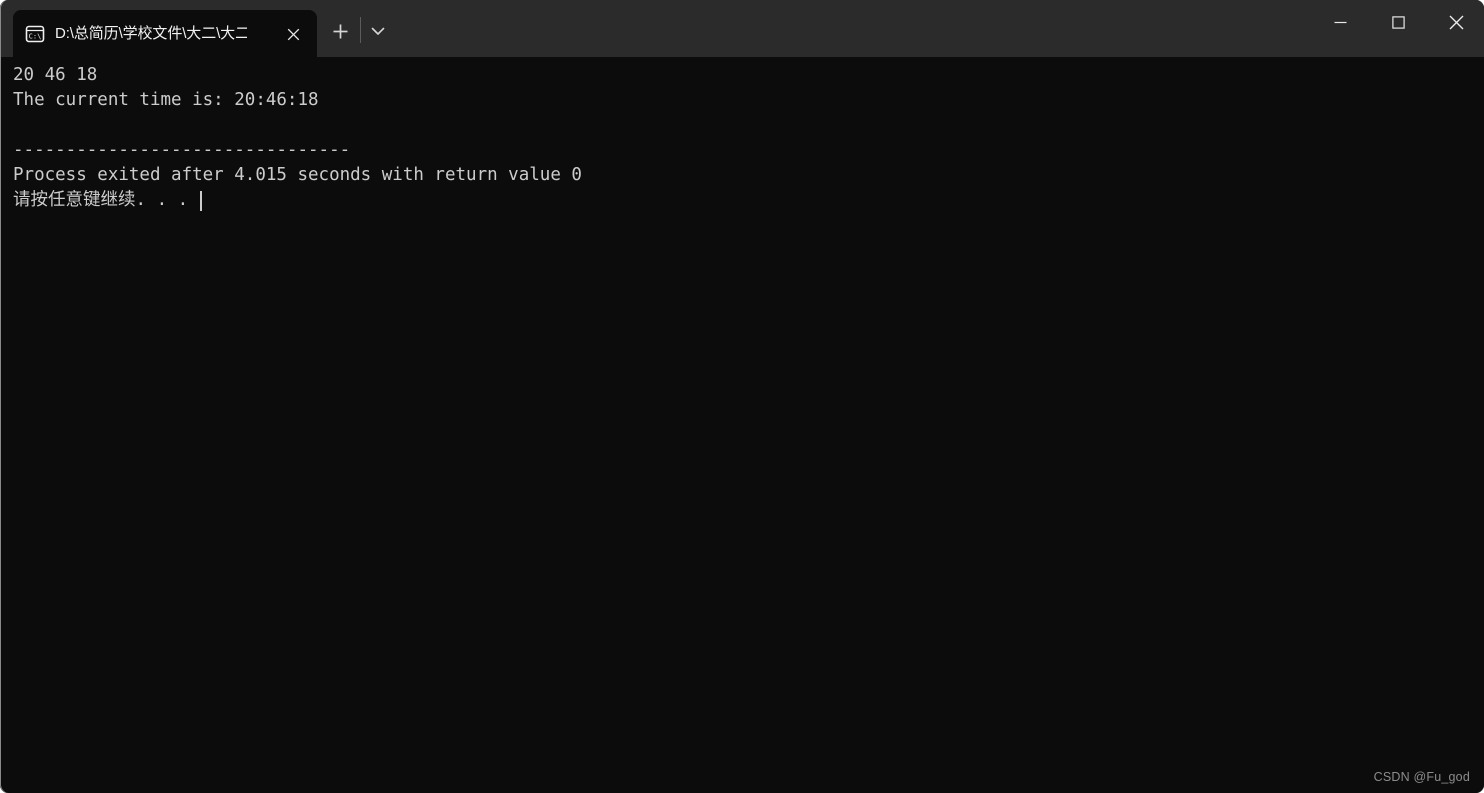 Image resolution: width=1484 pixels, height=793 pixels. I want to click on tab-command-prompt: C:\ D:\总简历\学校文件\大二\大二, so click(165, 33).